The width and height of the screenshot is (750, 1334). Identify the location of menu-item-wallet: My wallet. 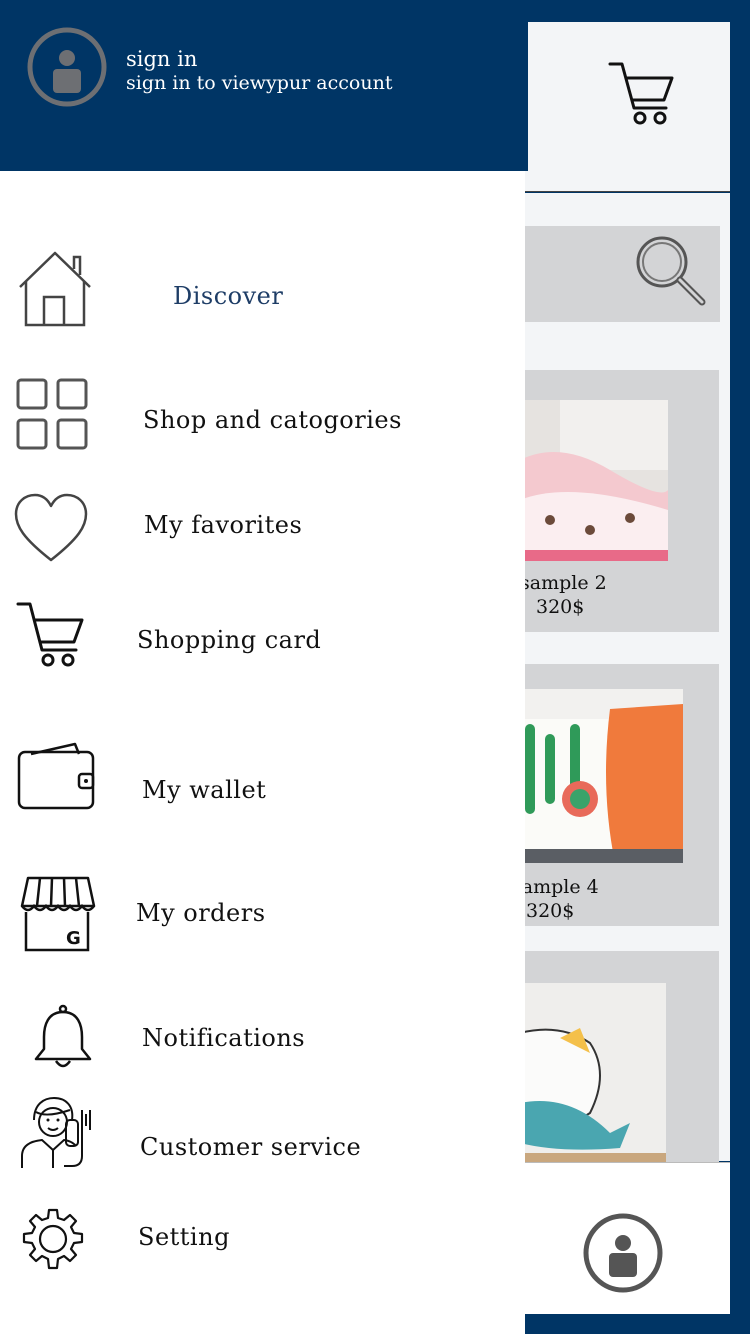
(262, 783).